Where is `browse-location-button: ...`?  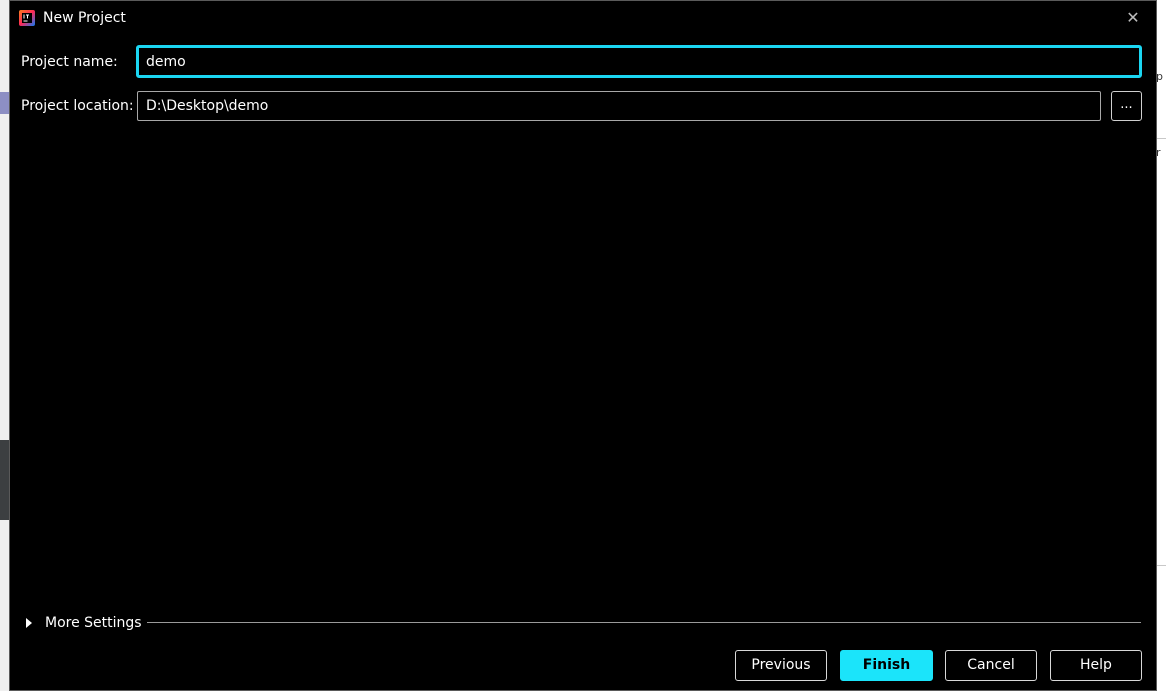
browse-location-button: ... is located at coordinates (1126, 106).